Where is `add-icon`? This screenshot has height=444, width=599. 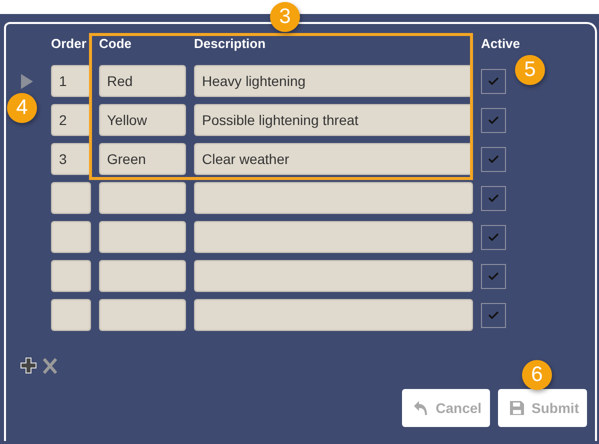 add-icon is located at coordinates (29, 366).